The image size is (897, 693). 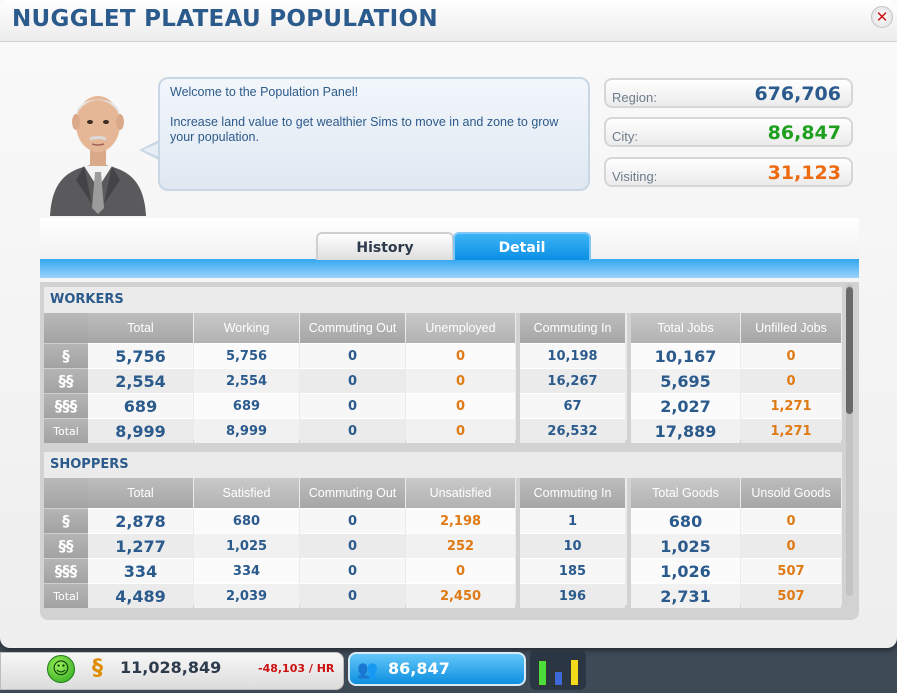 What do you see at coordinates (368, 670) in the screenshot?
I see `people-icon: 👥` at bounding box center [368, 670].